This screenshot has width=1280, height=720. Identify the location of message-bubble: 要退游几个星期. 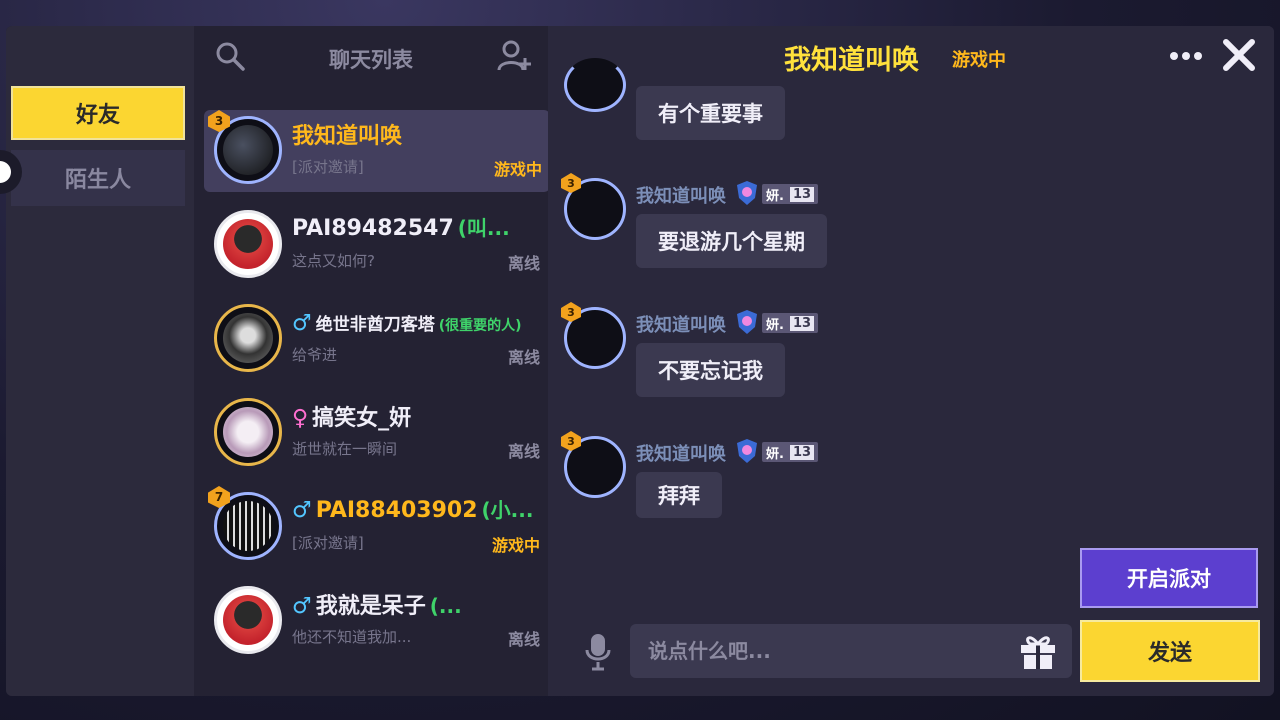
(731, 241).